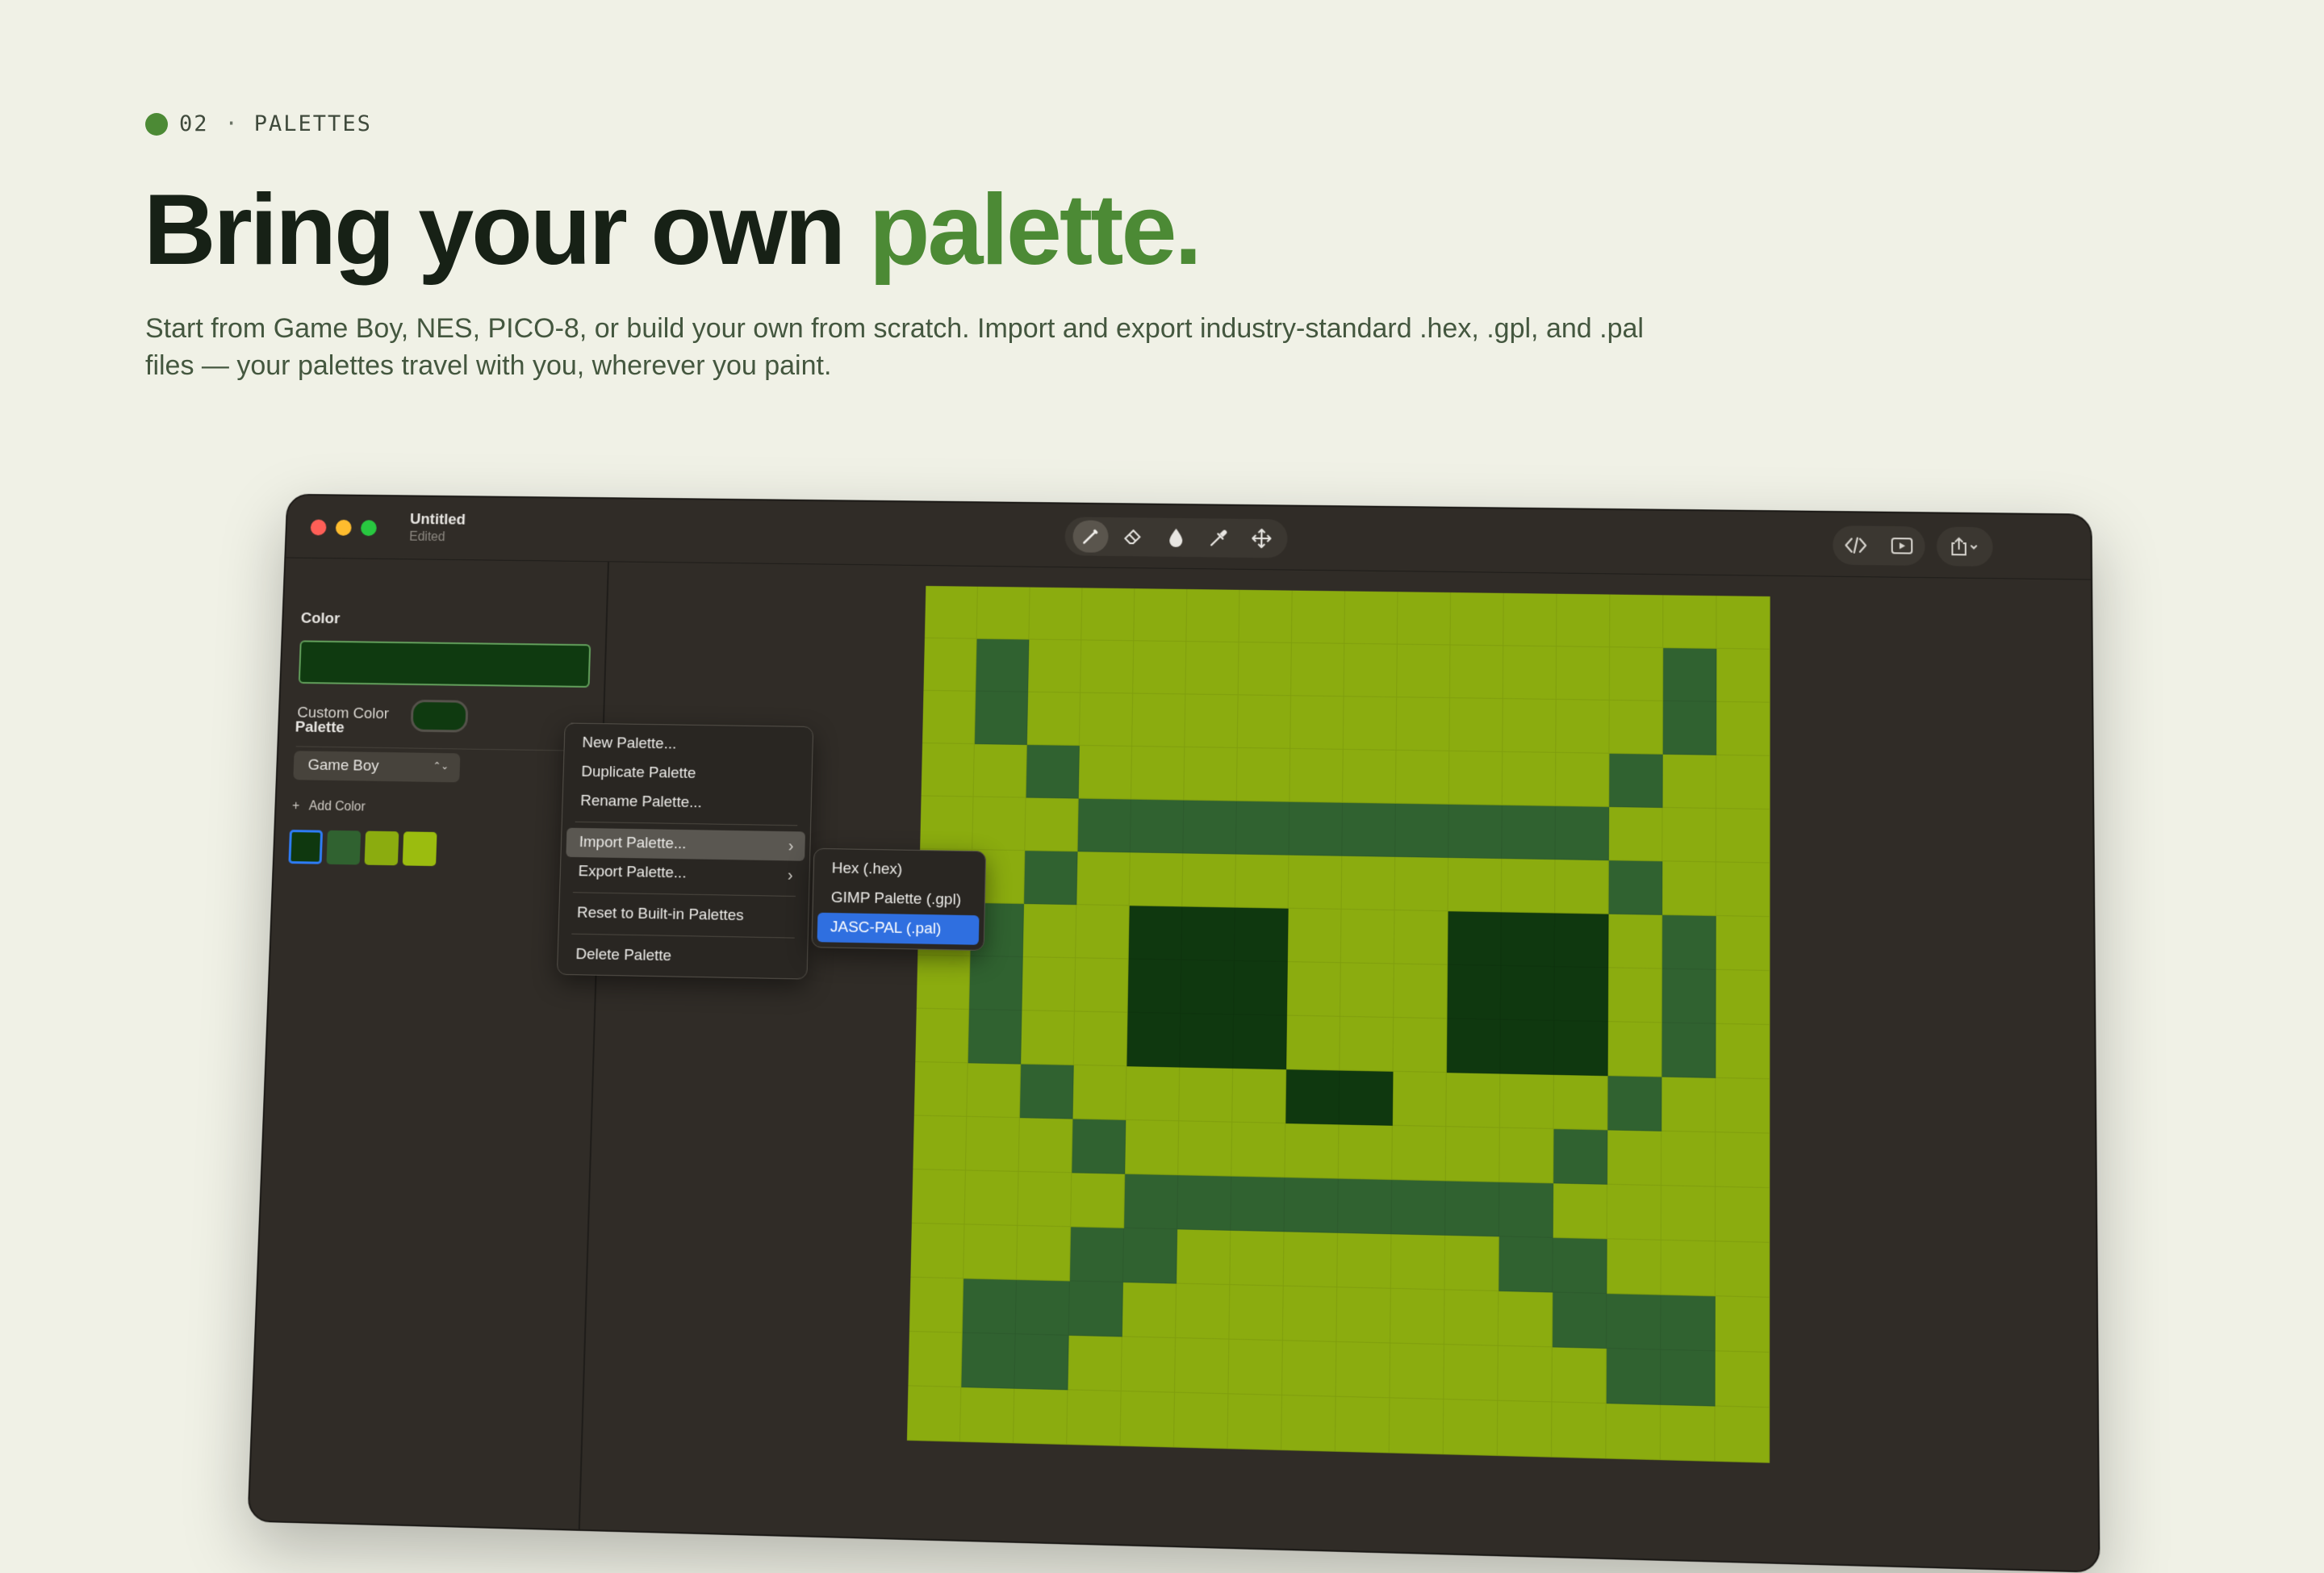 The image size is (2324, 1573). Describe the element at coordinates (369, 528) in the screenshot. I see `zoom-window-button` at that location.